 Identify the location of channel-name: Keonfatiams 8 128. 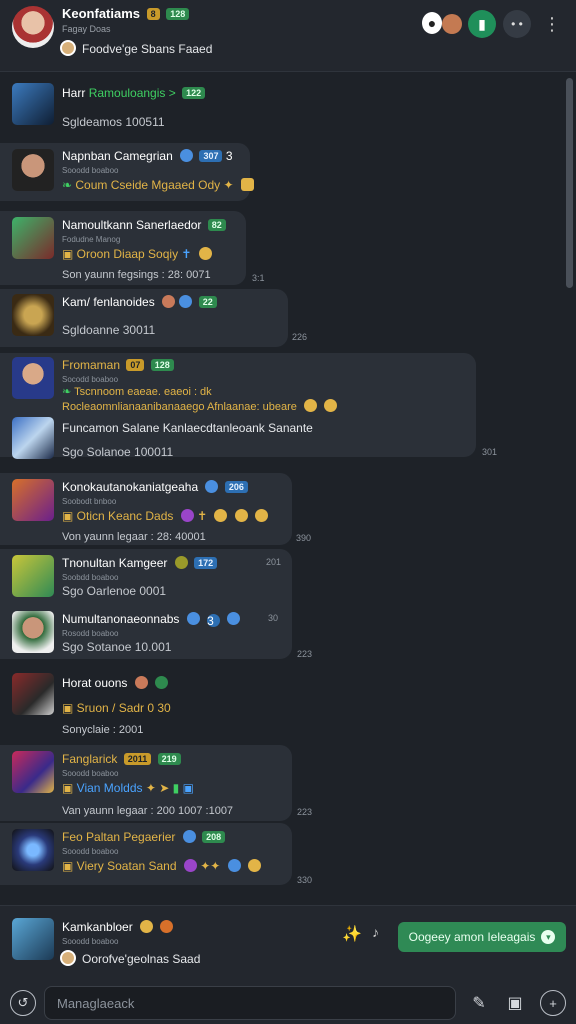
(126, 13).